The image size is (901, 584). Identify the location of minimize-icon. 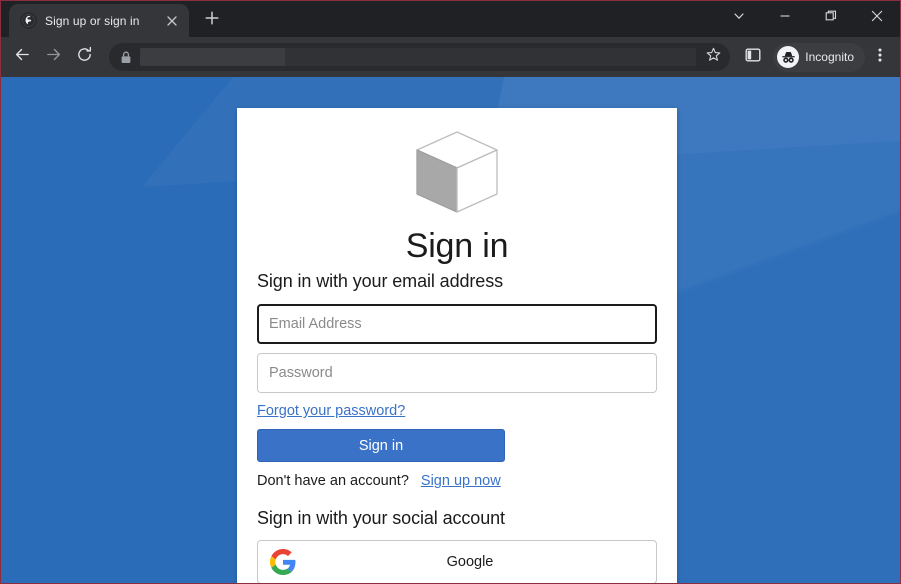
(785, 18).